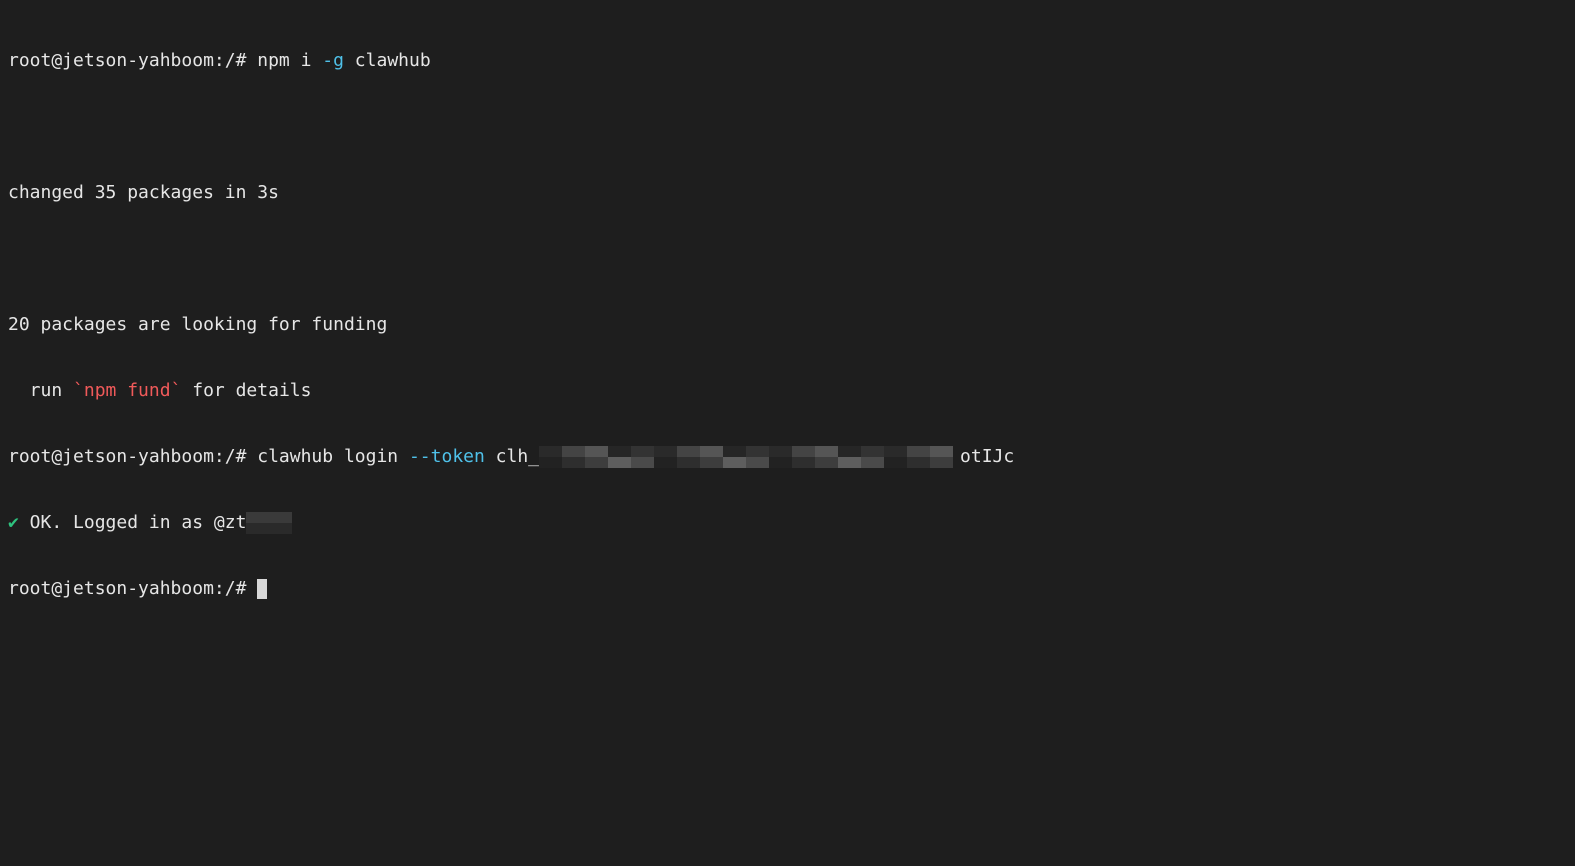  Describe the element at coordinates (132, 522) in the screenshot. I see `output-text: OK. Logged in as @zt` at that location.